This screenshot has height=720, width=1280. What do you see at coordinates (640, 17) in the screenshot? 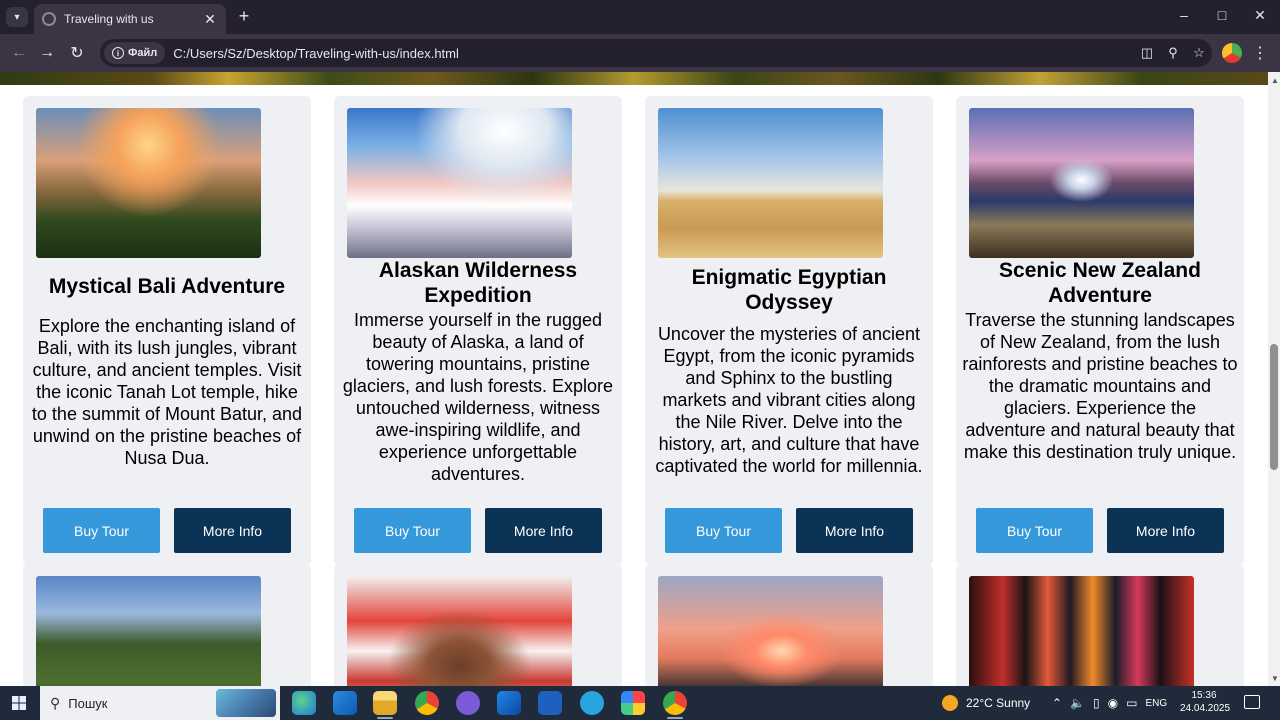
I see `browser-tab-bar: ▾ Traveling with us ✕ + – □ ✕` at bounding box center [640, 17].